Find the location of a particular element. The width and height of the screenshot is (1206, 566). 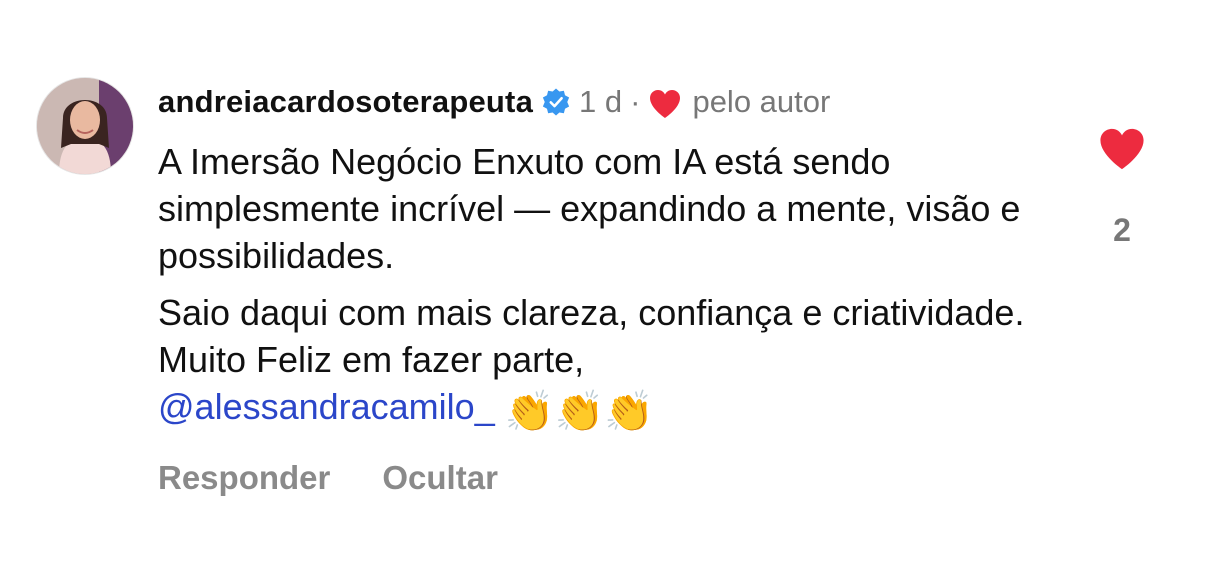

avatar is located at coordinates (85, 126).